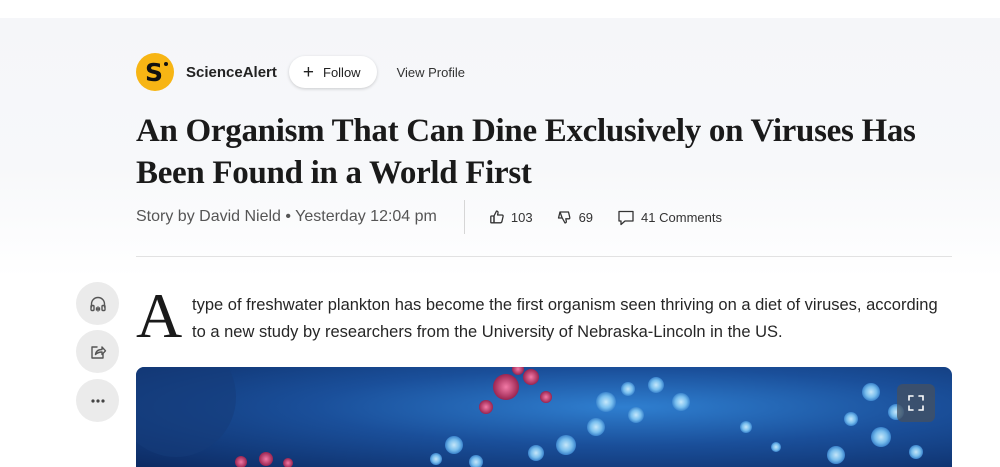 This screenshot has height=467, width=1000. What do you see at coordinates (342, 72) in the screenshot?
I see `follow-label: Follow` at bounding box center [342, 72].